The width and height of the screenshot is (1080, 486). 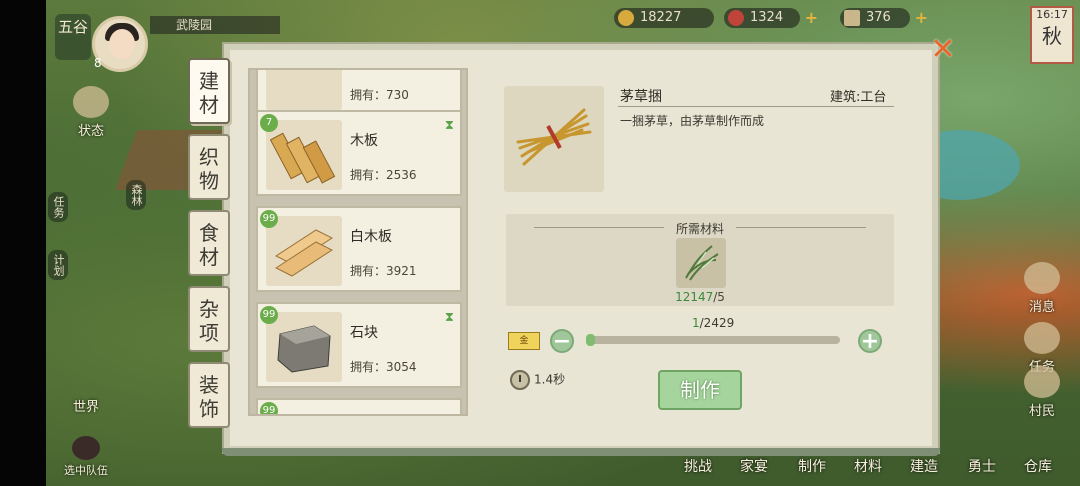 What do you see at coordinates (554, 139) in the screenshot?
I see `thatch-bundle-image` at bounding box center [554, 139].